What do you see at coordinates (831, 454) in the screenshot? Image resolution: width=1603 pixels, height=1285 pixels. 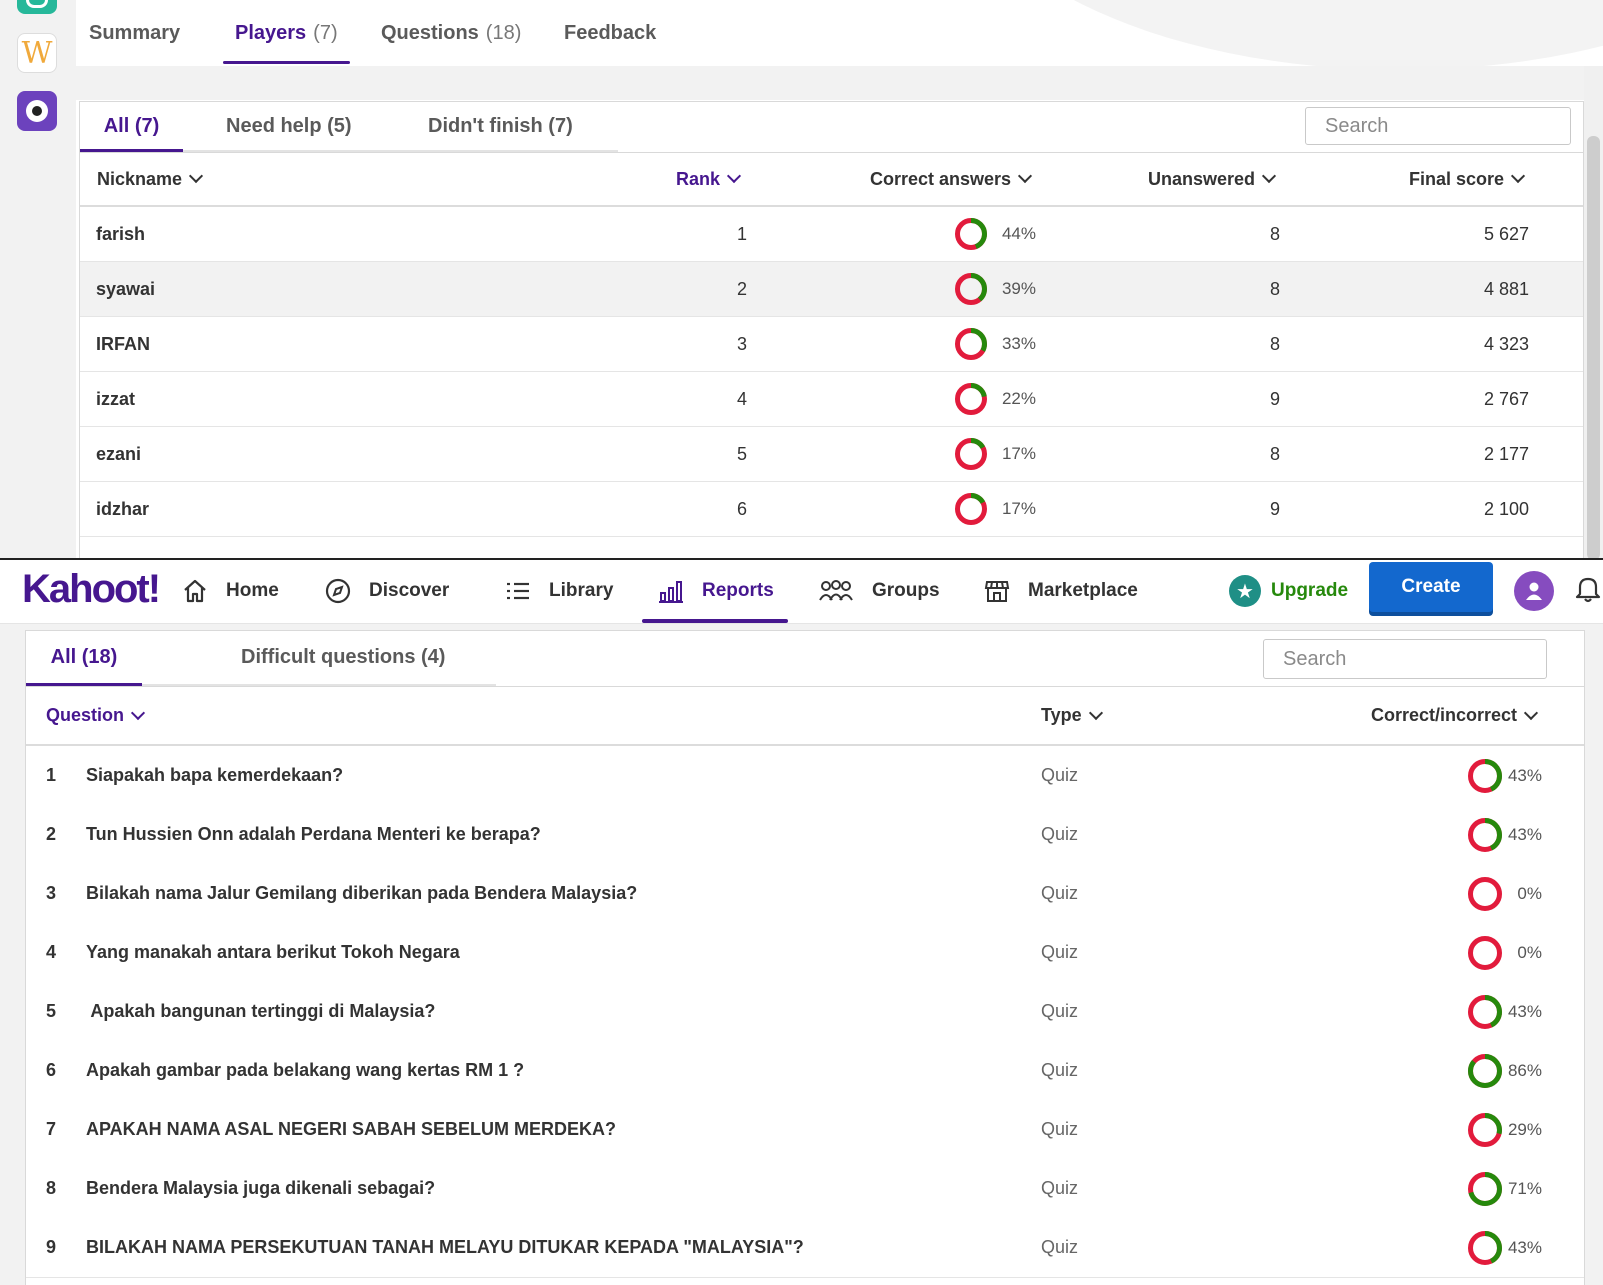 I see `table-row: ezani 5 17% 8 2 177` at bounding box center [831, 454].